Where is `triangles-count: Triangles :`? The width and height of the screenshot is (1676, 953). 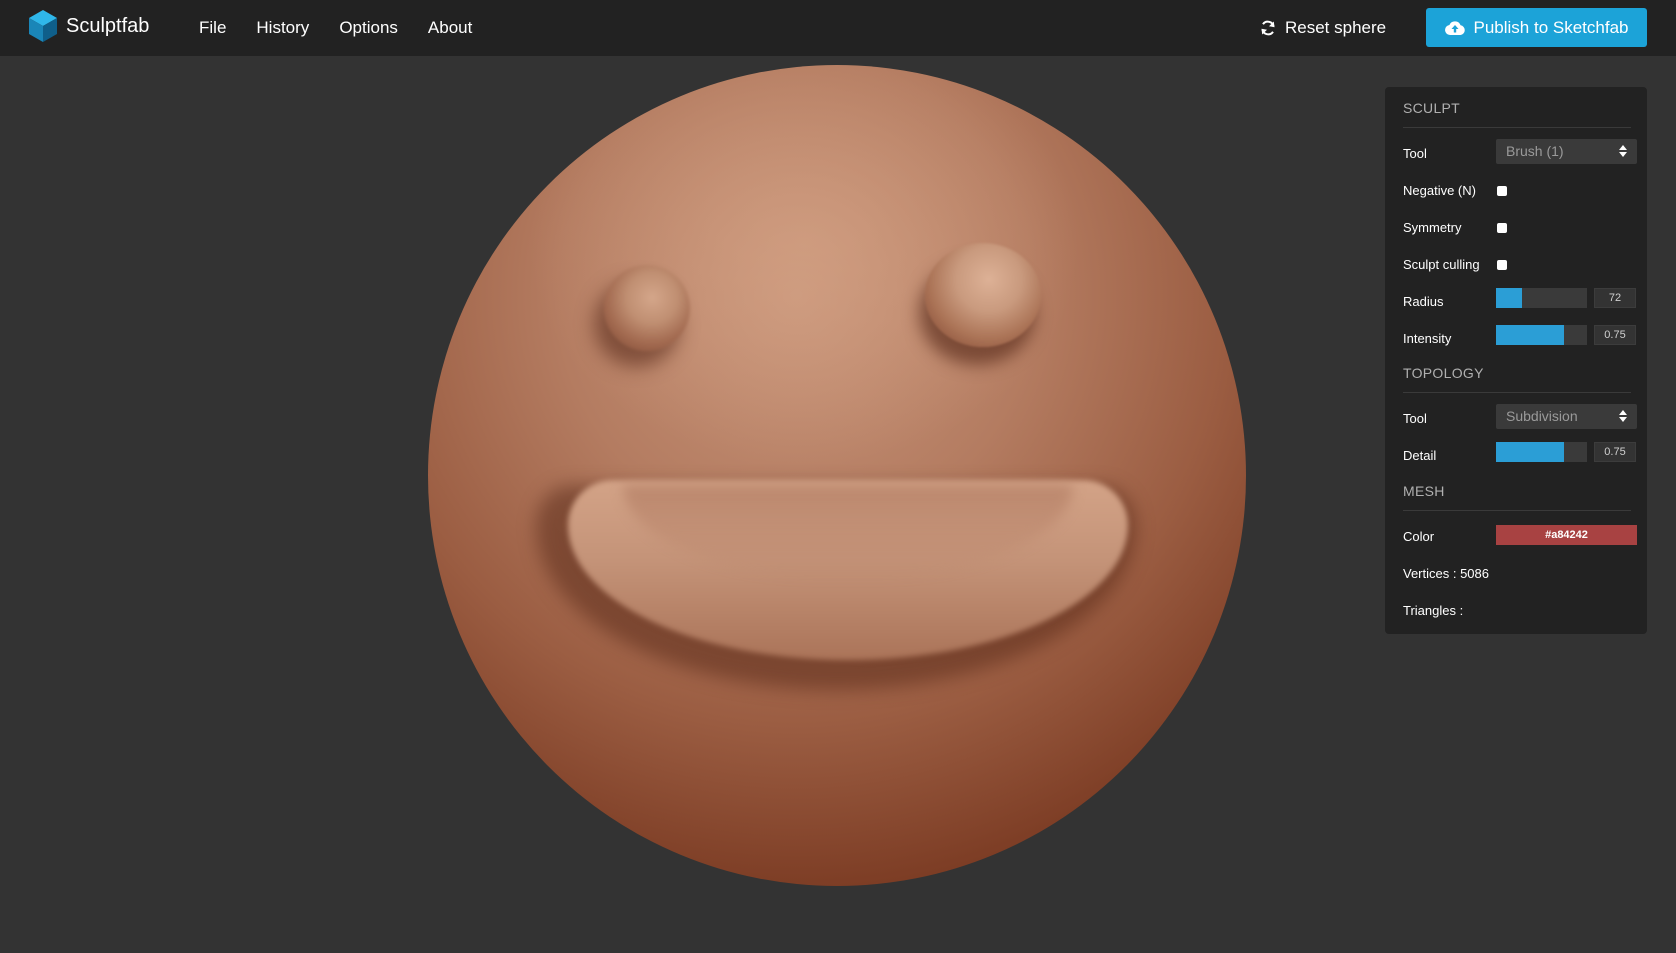
triangles-count: Triangles : is located at coordinates (1433, 610).